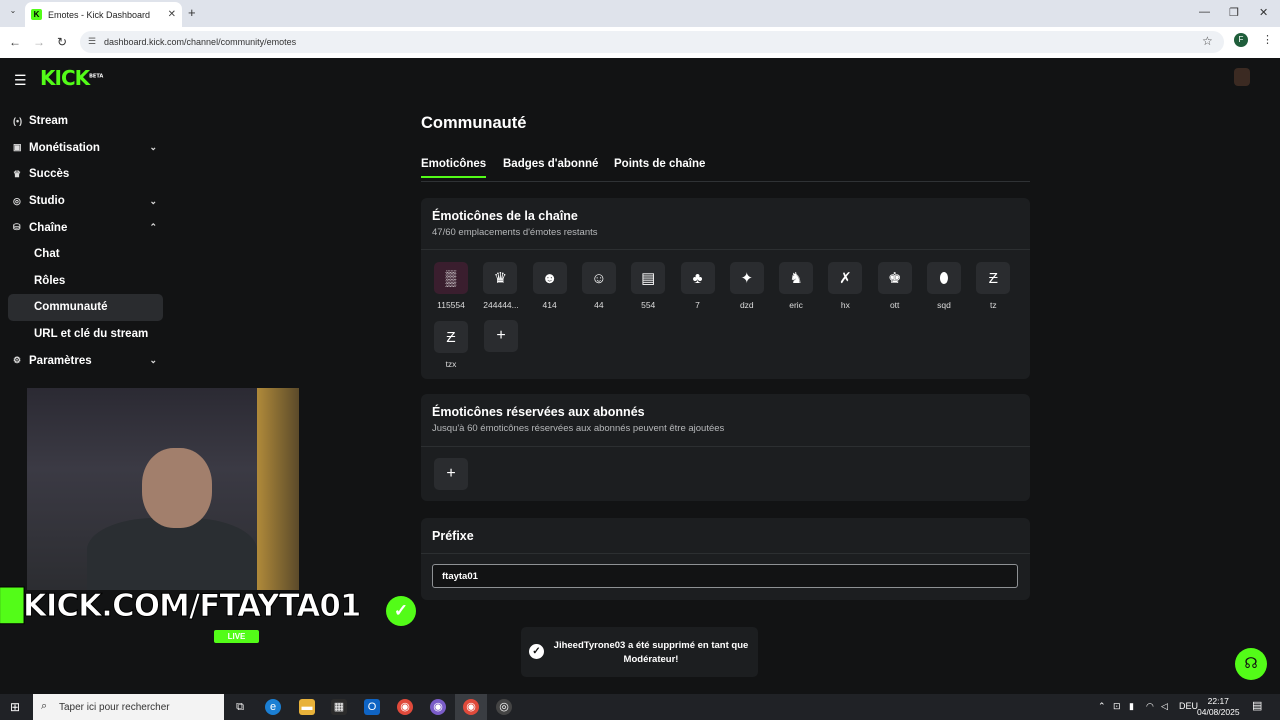  What do you see at coordinates (746, 305) in the screenshot?
I see `emote-label: dzd` at bounding box center [746, 305].